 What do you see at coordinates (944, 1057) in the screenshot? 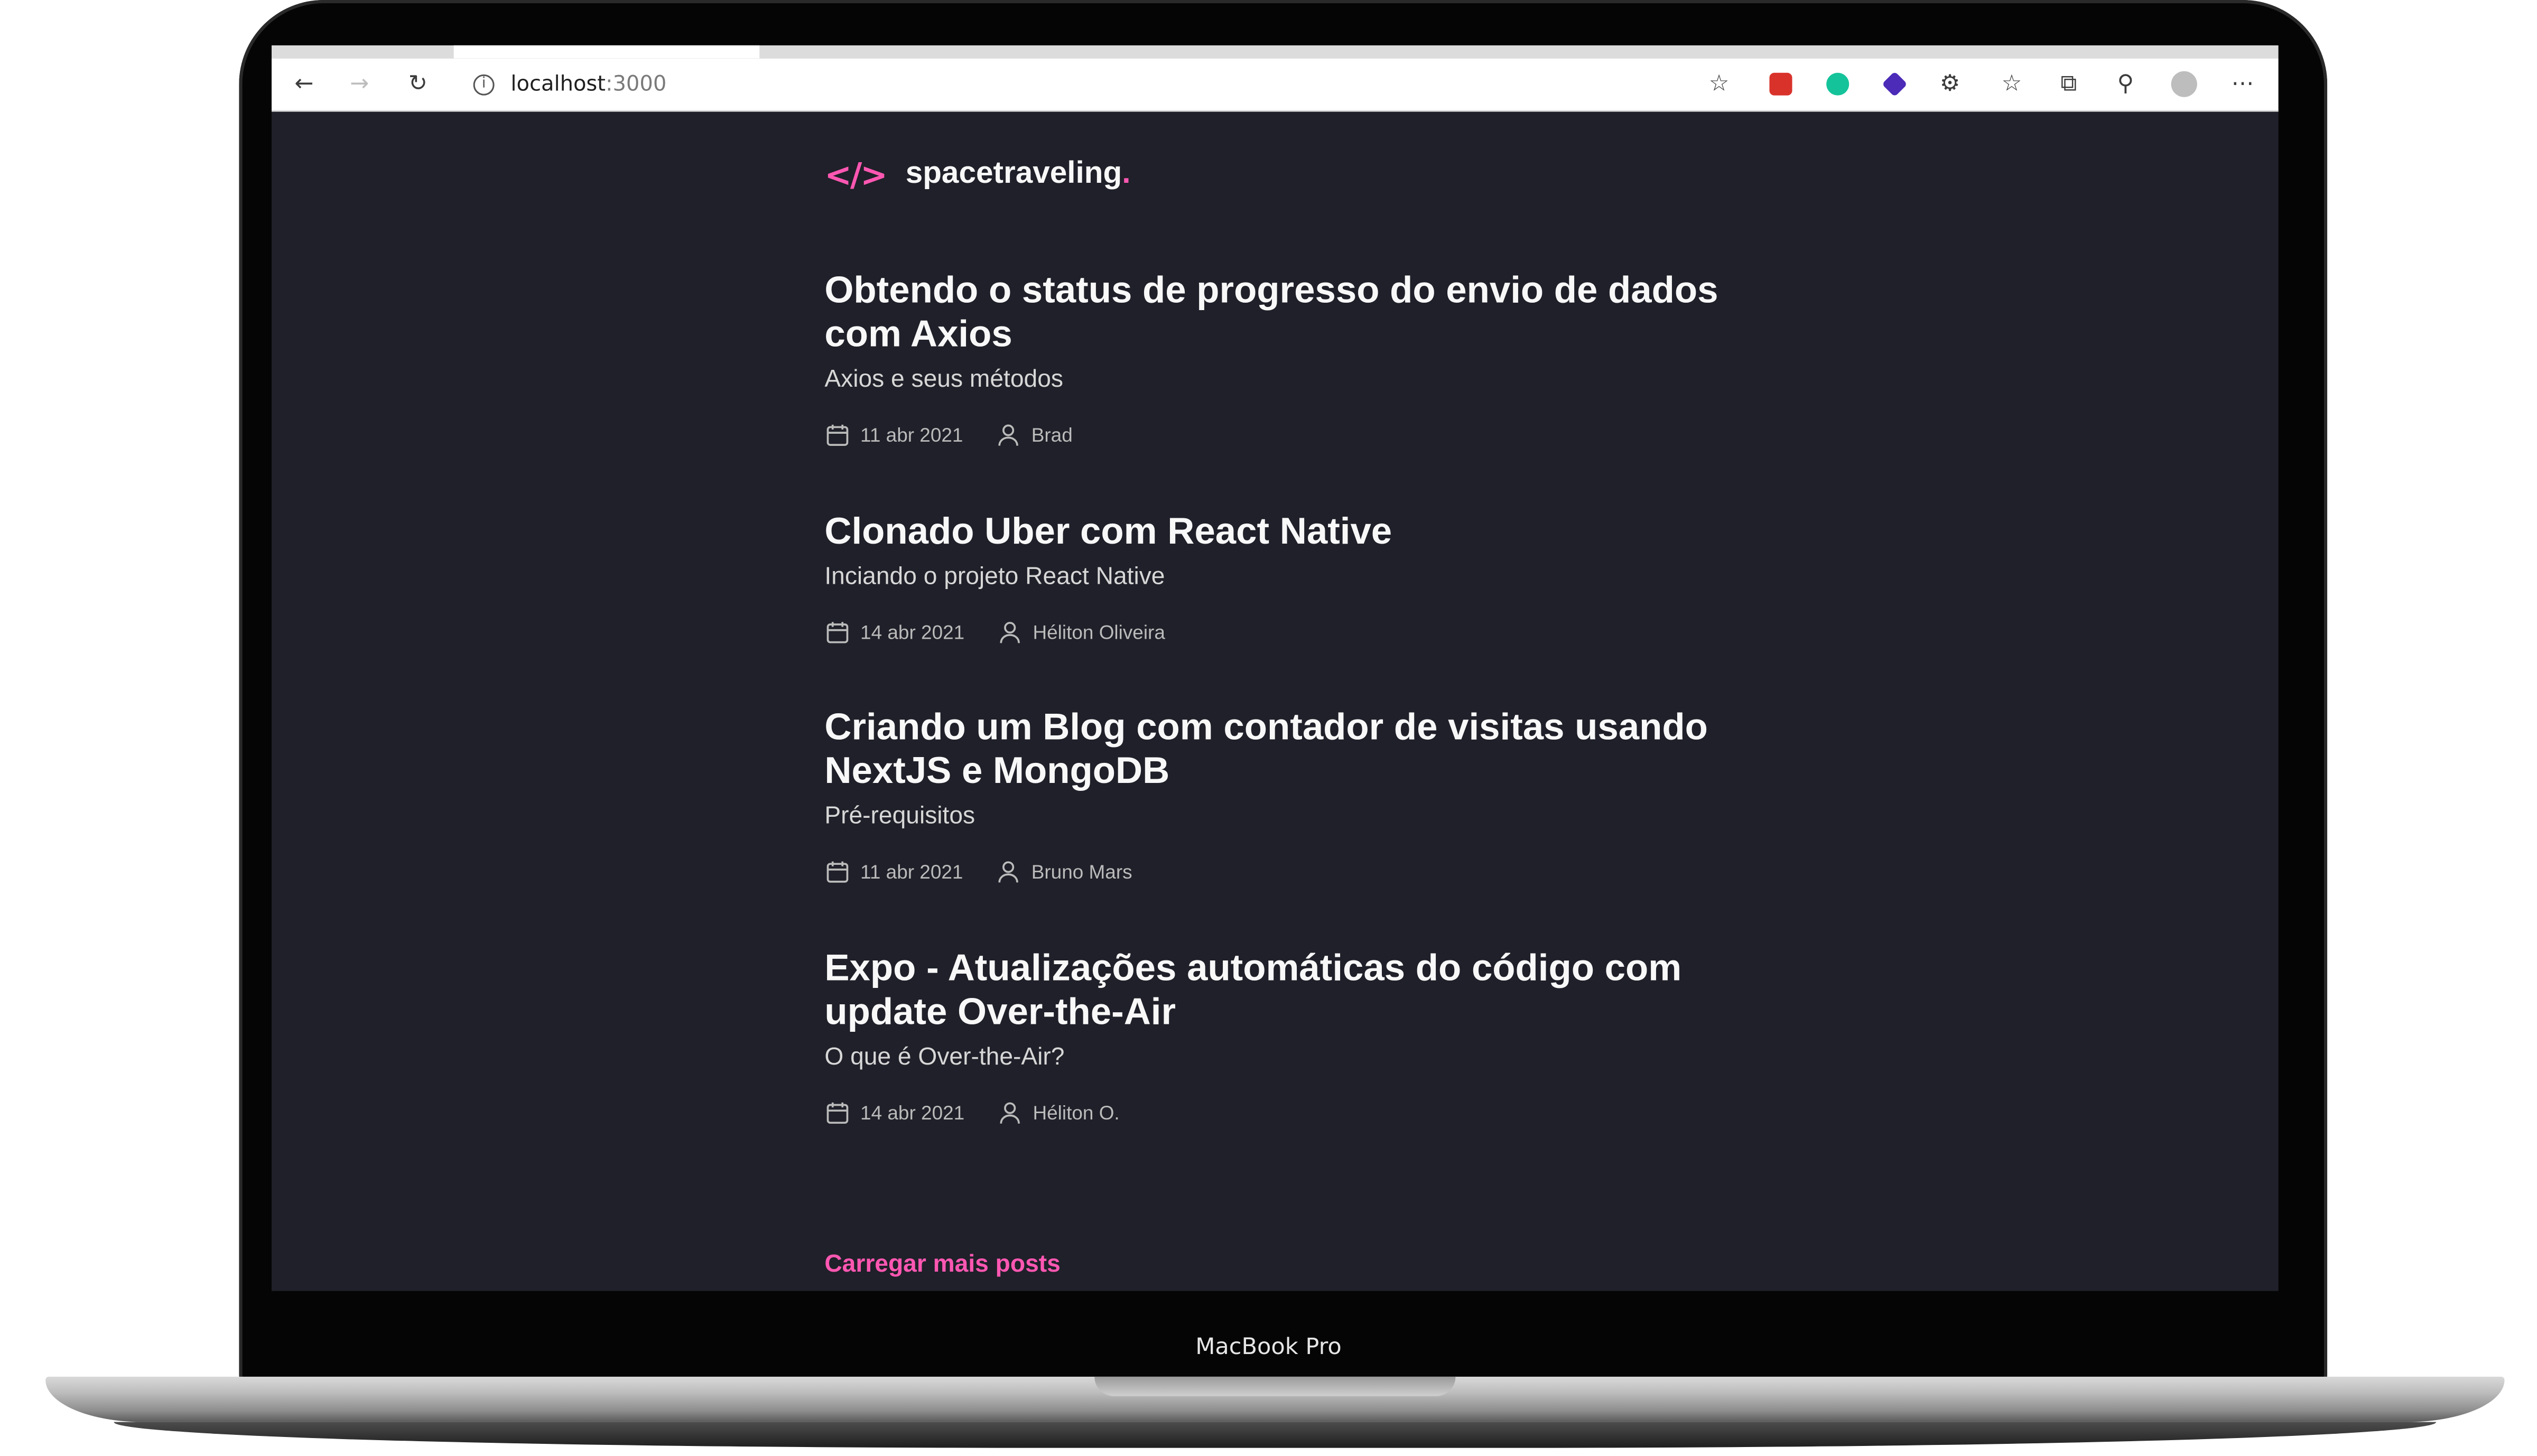
I see `post-subtitle: O que é Over-the-Air?` at bounding box center [944, 1057].